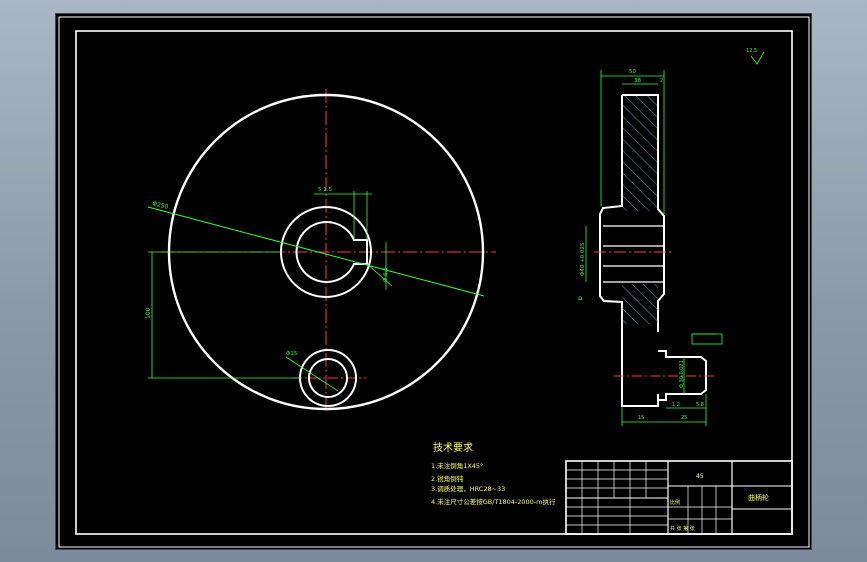 The width and height of the screenshot is (867, 562). What do you see at coordinates (684, 418) in the screenshot?
I see `boss-web-label: 25` at bounding box center [684, 418].